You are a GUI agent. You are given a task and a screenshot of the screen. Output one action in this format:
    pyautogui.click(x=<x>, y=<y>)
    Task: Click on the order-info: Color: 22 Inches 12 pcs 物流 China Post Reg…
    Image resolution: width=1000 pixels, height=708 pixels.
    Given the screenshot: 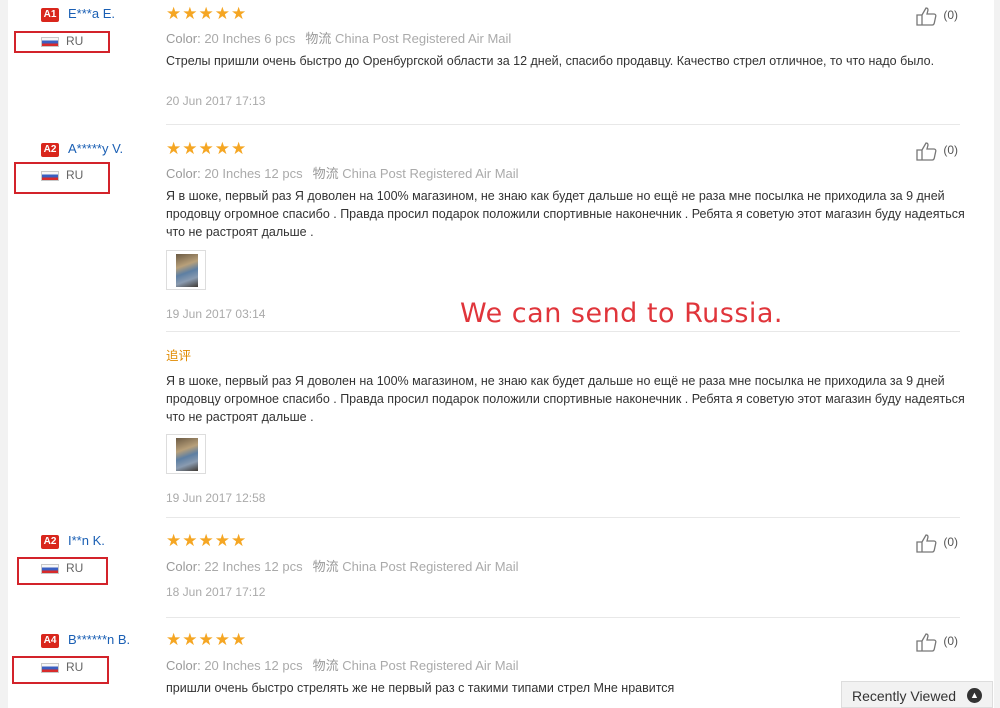 What is the action you would take?
    pyautogui.click(x=342, y=565)
    